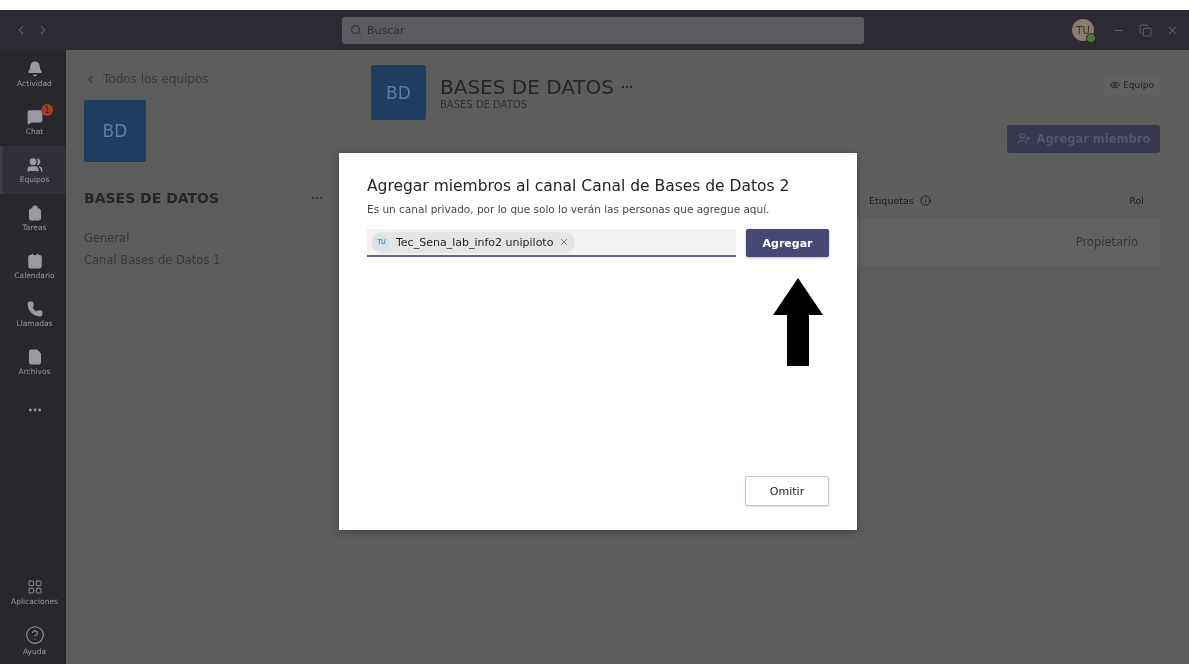 The height and width of the screenshot is (664, 1189). Describe the element at coordinates (34, 308) in the screenshot. I see `phone-icon` at that location.